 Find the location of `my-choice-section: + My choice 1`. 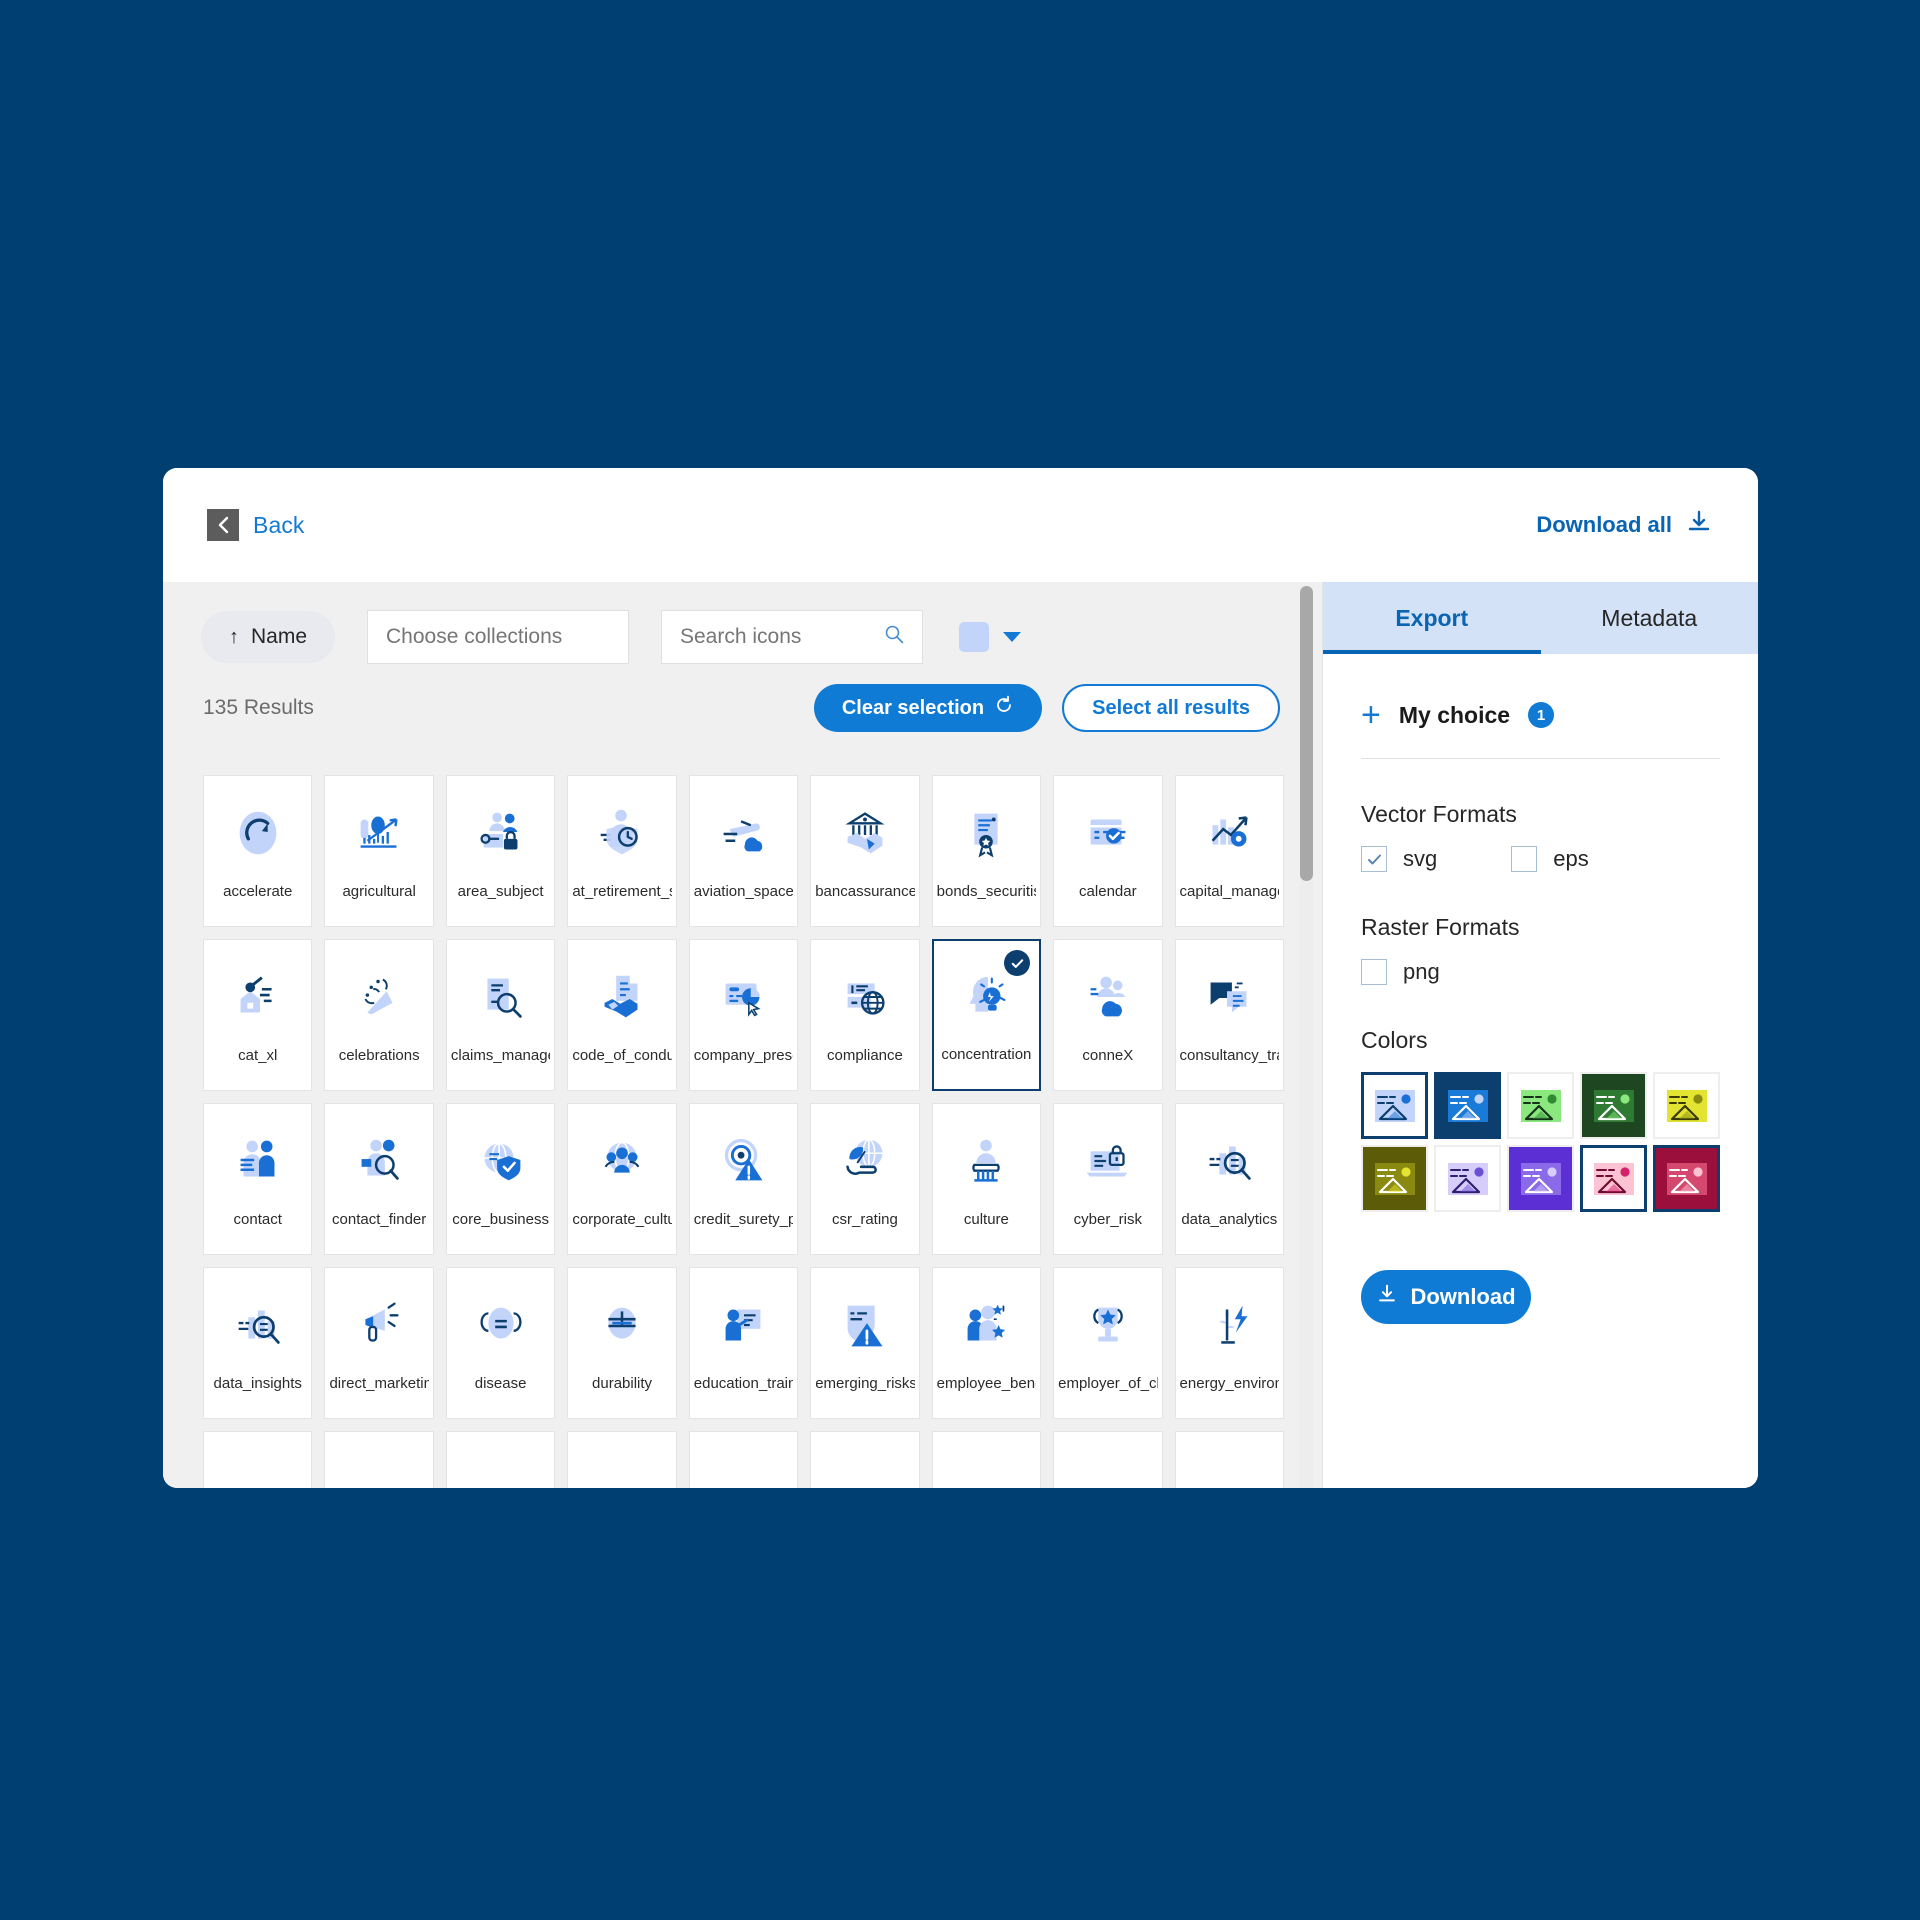

my-choice-section: + My choice 1 is located at coordinates (1540, 728).